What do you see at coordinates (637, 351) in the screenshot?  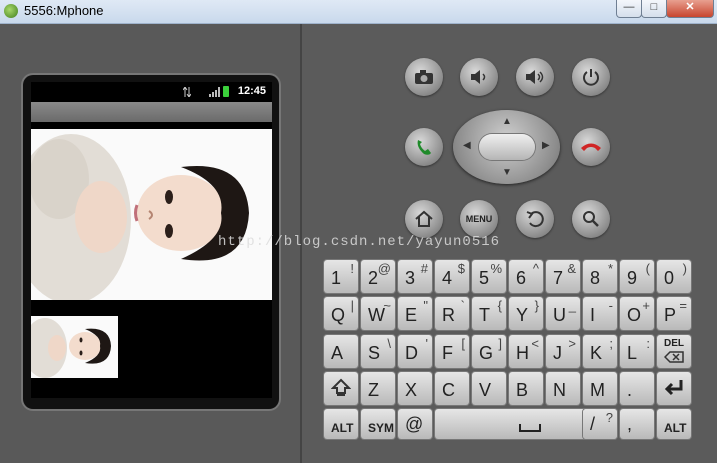 I see `key-row3-8: L:` at bounding box center [637, 351].